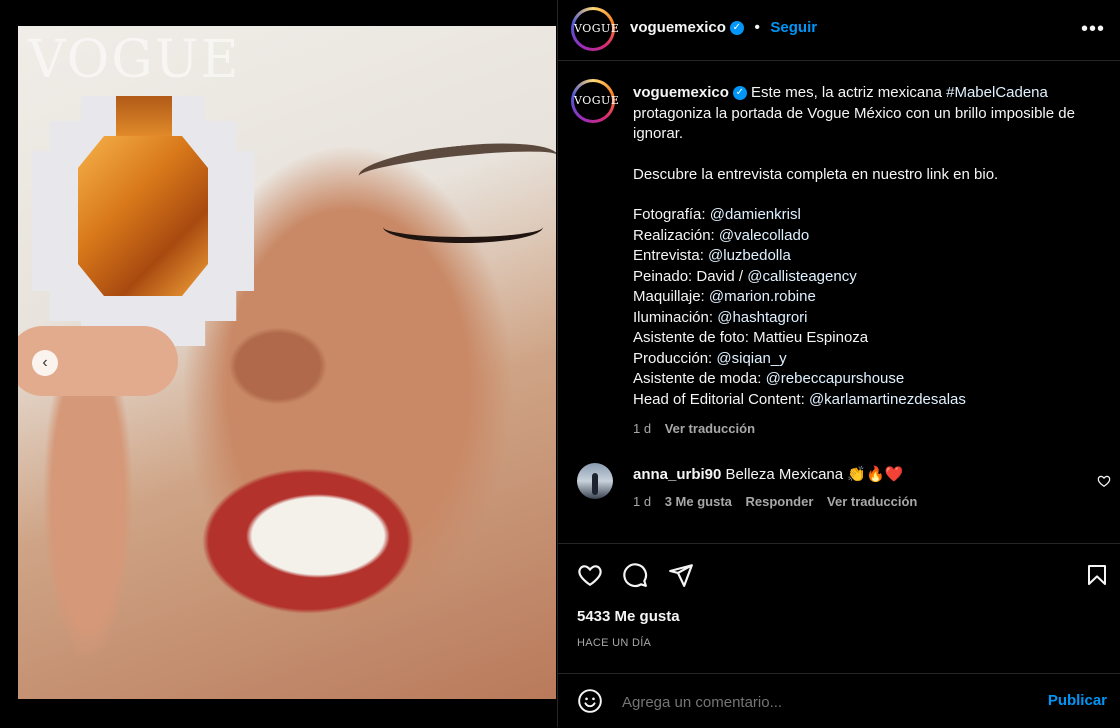  What do you see at coordinates (675, 358) in the screenshot?
I see `credit-label: Producción:` at bounding box center [675, 358].